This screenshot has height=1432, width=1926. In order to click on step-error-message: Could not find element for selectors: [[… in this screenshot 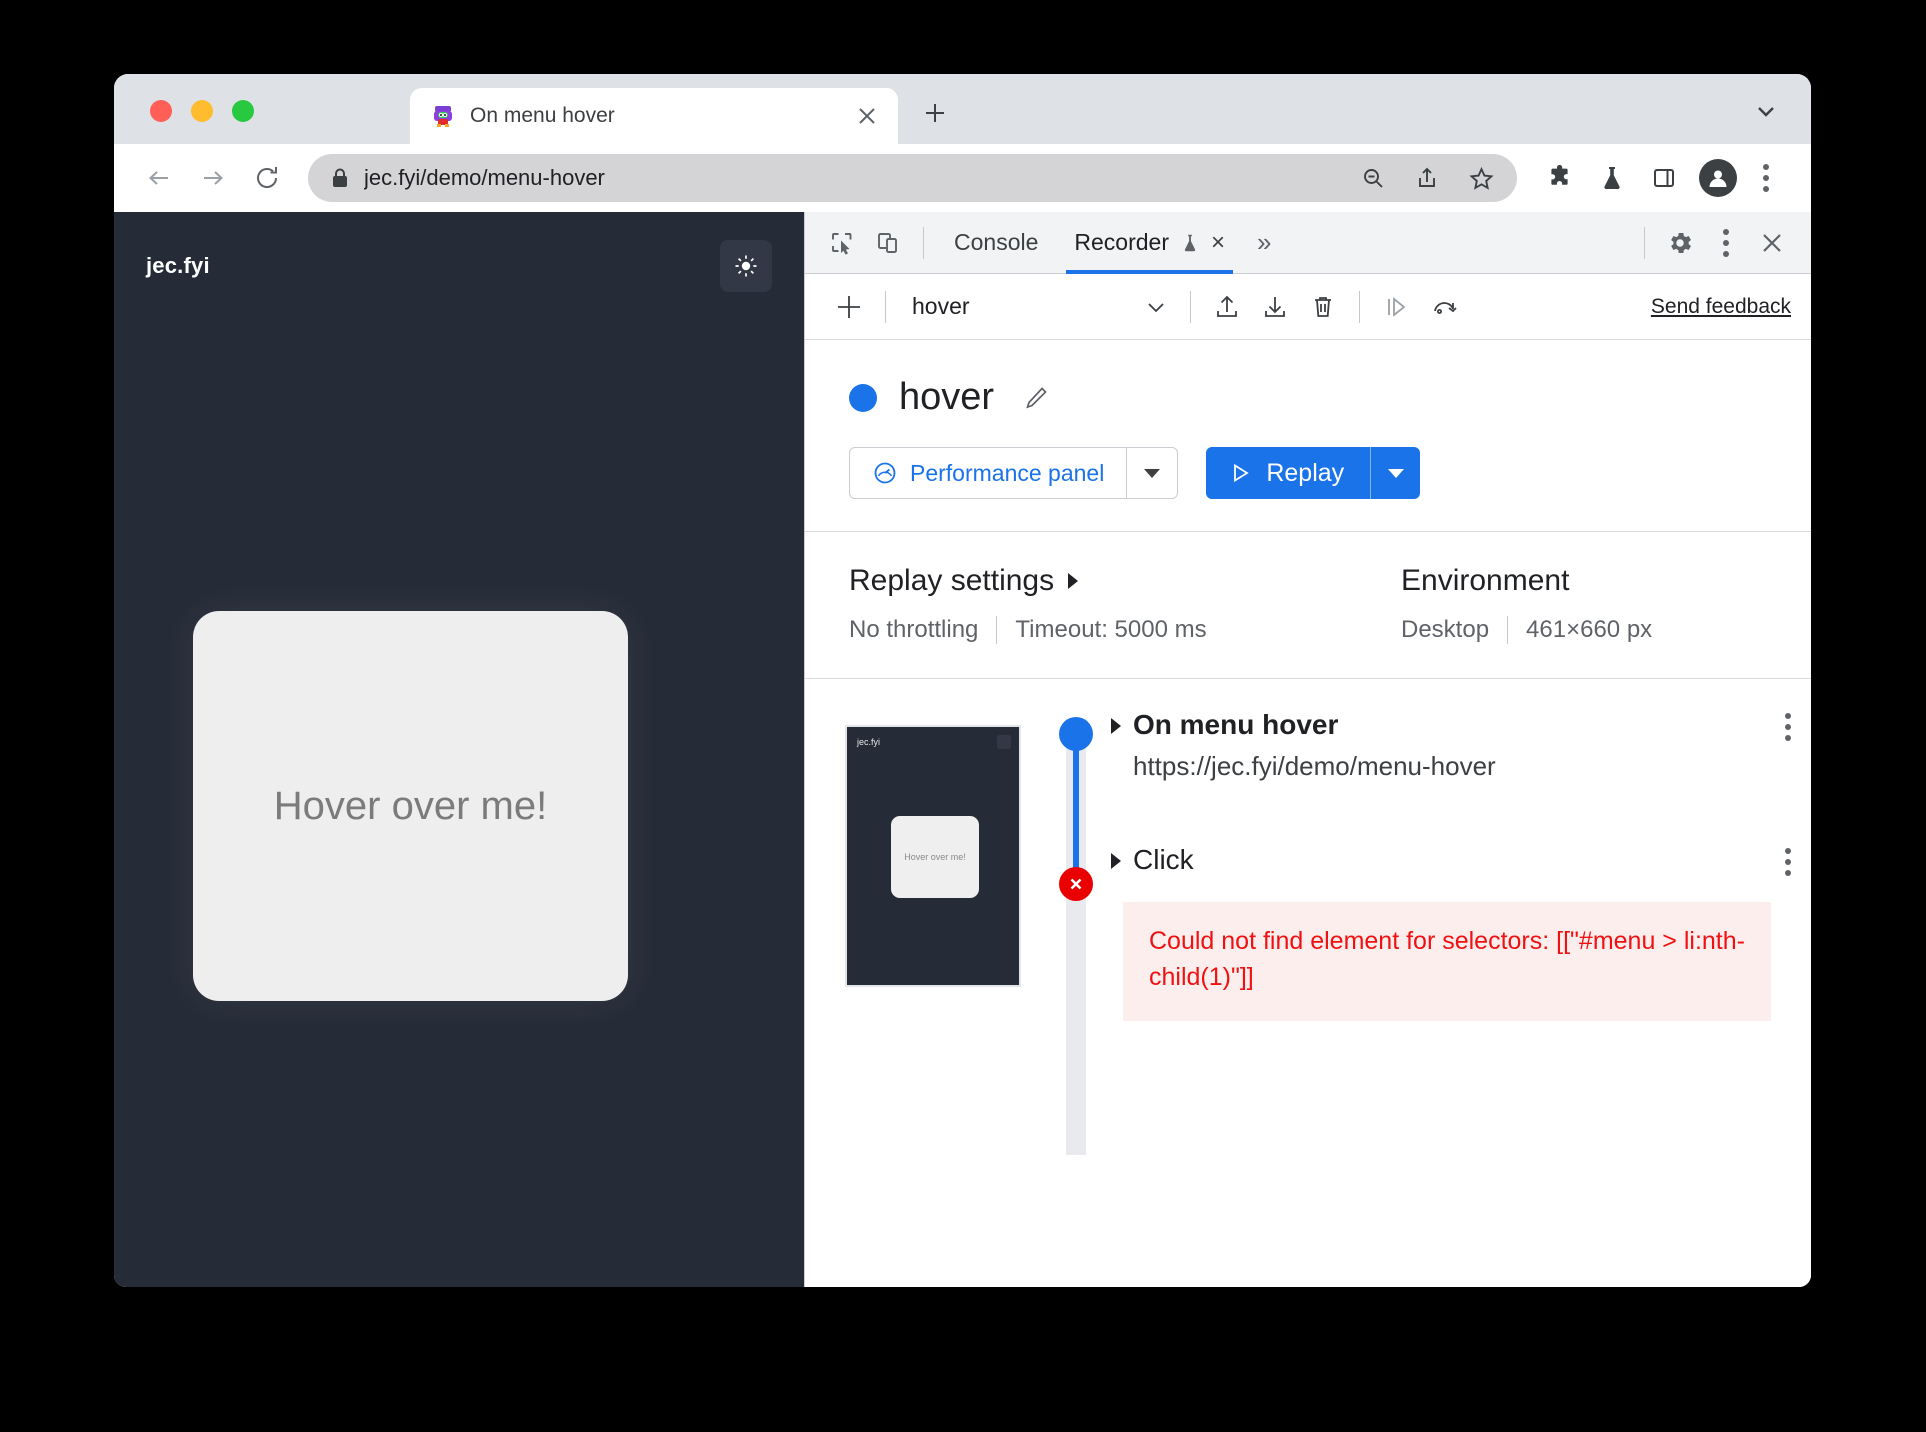, I will do `click(1447, 961)`.